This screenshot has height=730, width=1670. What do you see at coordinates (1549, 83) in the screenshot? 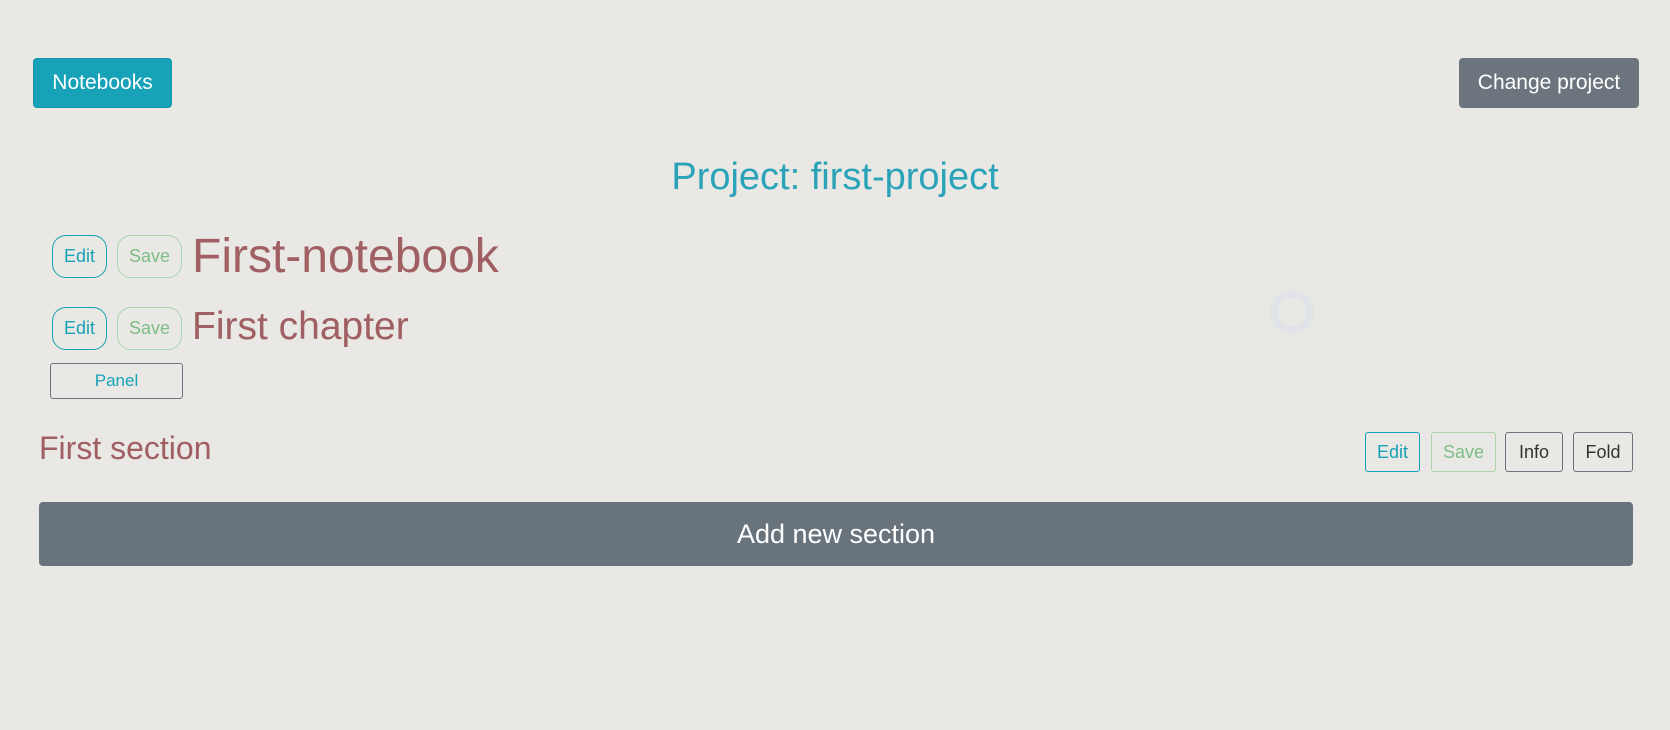
I see `change-project-button: Change project` at bounding box center [1549, 83].